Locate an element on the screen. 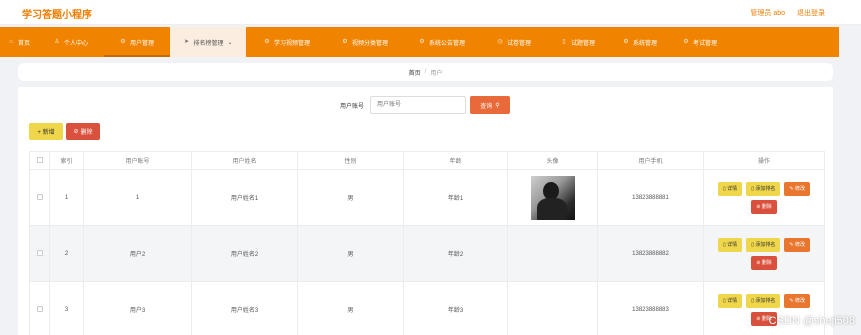 The height and width of the screenshot is (335, 861). admin-user-label: 管理员 abo is located at coordinates (767, 13).